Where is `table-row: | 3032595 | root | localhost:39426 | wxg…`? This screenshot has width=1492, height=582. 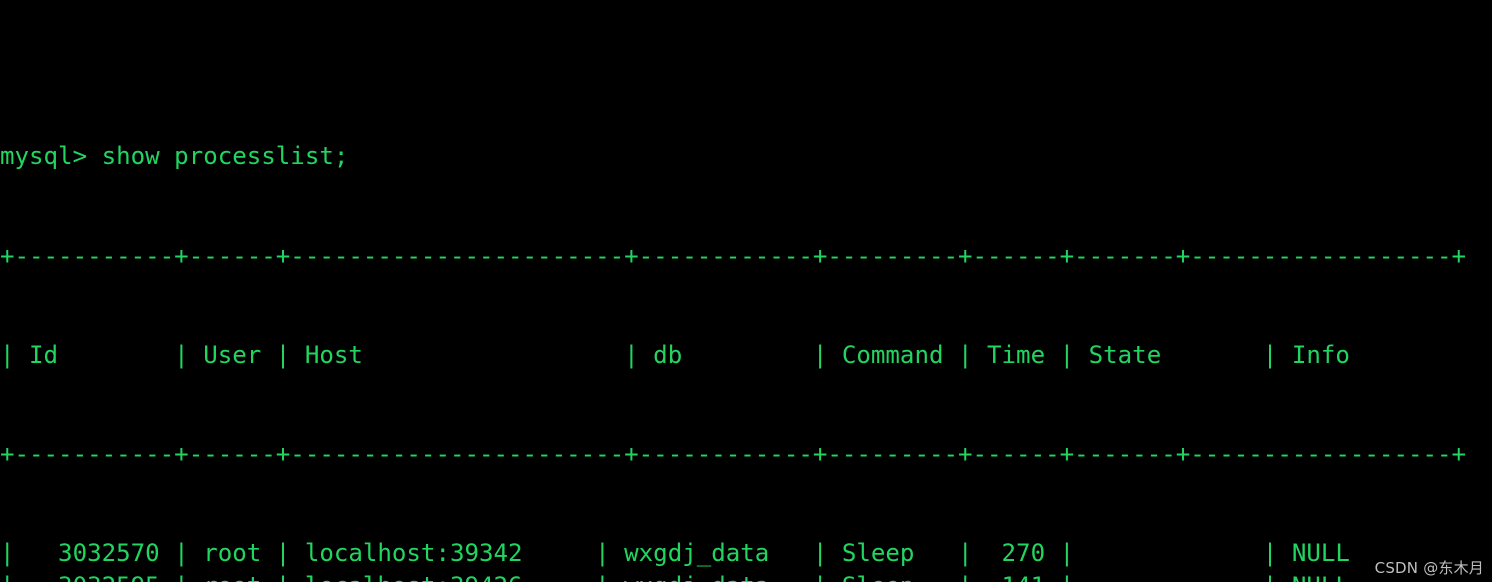
table-row: | 3032595 | root | localhost:39426 | wxg… is located at coordinates (746, 576).